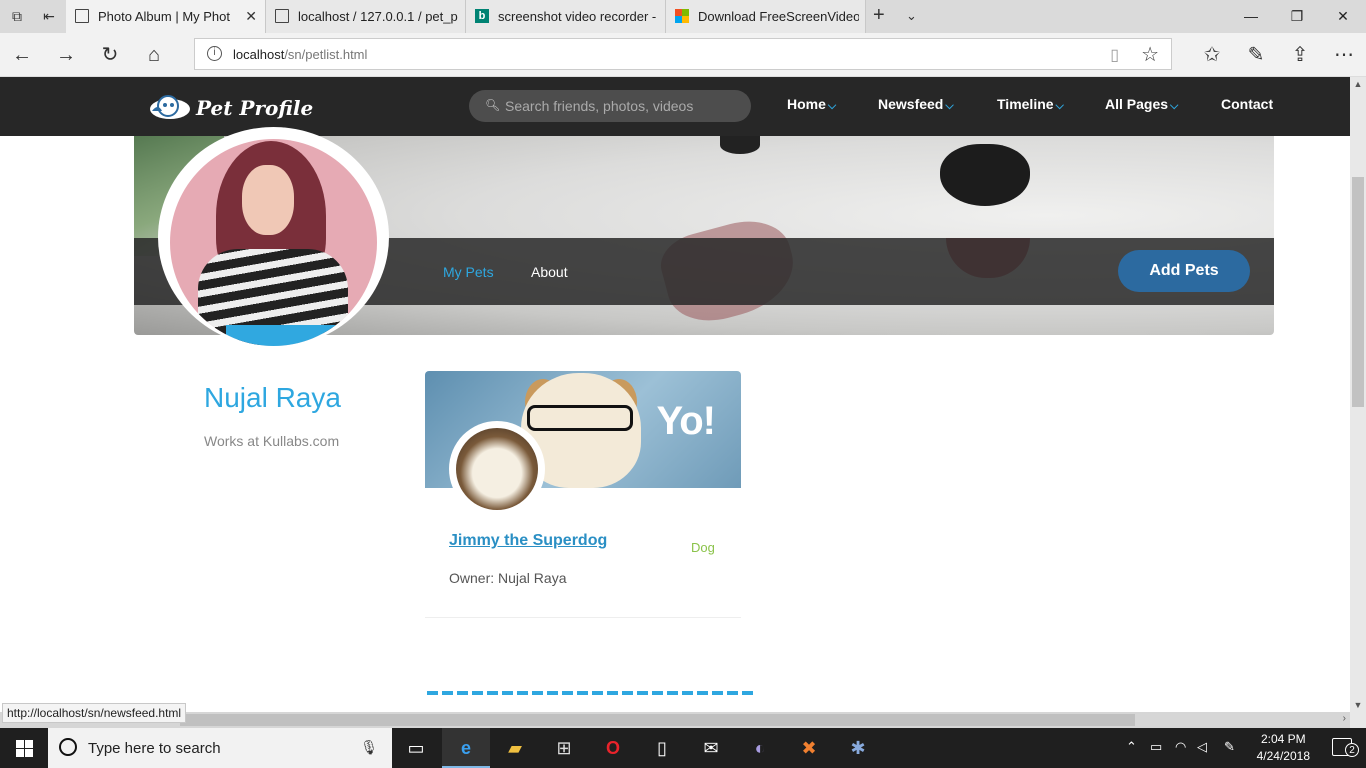 This screenshot has width=1366, height=768. I want to click on tab-about: About, so click(549, 272).